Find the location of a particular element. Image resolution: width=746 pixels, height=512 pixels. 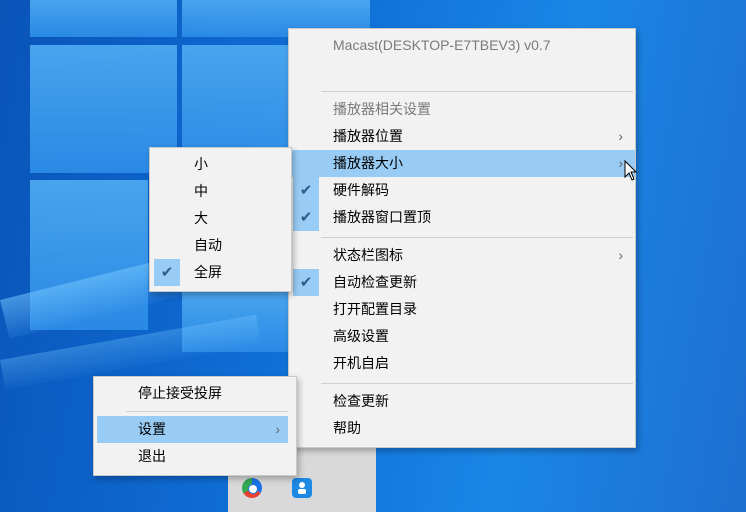

size-option-auto: 自动 is located at coordinates (220, 245).